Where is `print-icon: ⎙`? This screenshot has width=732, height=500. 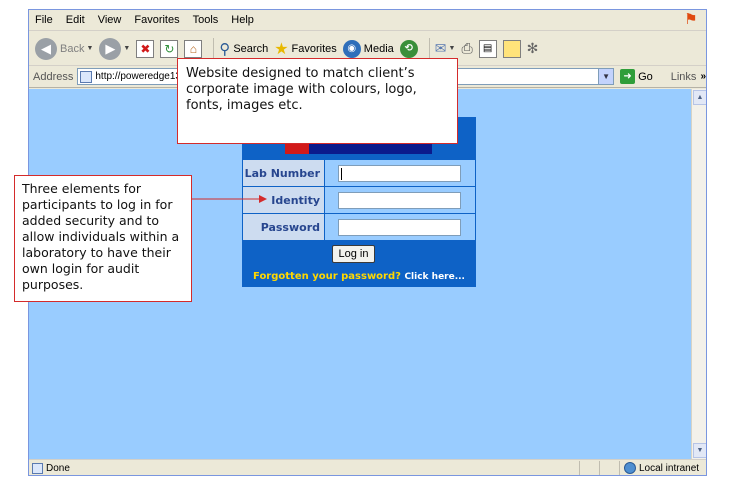
print-icon: ⎙ is located at coordinates (467, 48).